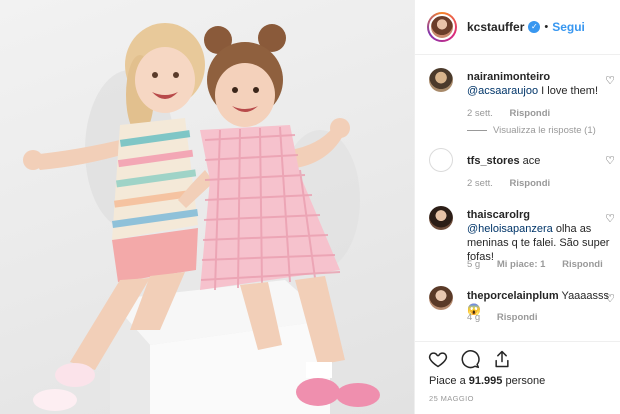  What do you see at coordinates (510, 229) in the screenshot?
I see `comment-mention: @heloisapanzera` at bounding box center [510, 229].